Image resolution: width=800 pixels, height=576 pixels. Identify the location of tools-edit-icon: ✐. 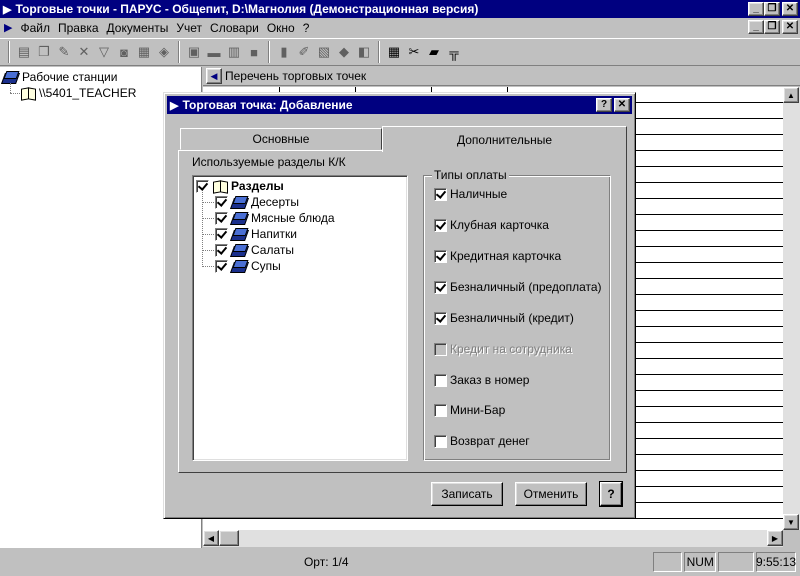
(304, 52).